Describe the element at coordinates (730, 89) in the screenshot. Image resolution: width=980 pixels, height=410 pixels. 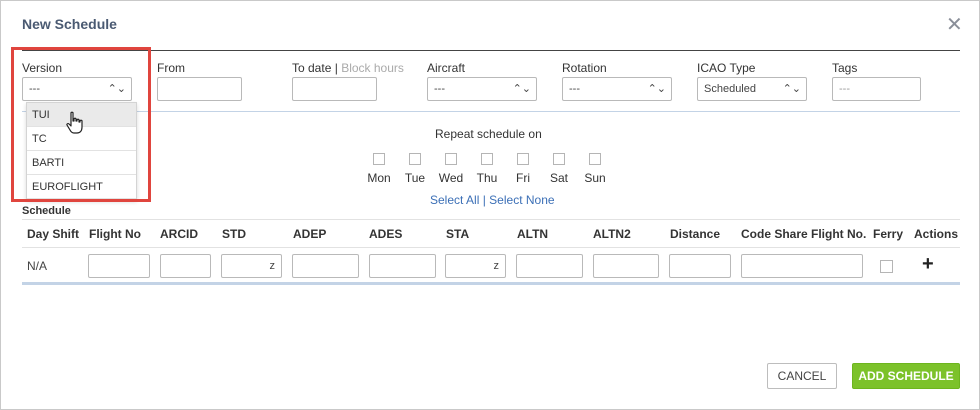
I see `icao-type-select-value: Scheduled` at that location.